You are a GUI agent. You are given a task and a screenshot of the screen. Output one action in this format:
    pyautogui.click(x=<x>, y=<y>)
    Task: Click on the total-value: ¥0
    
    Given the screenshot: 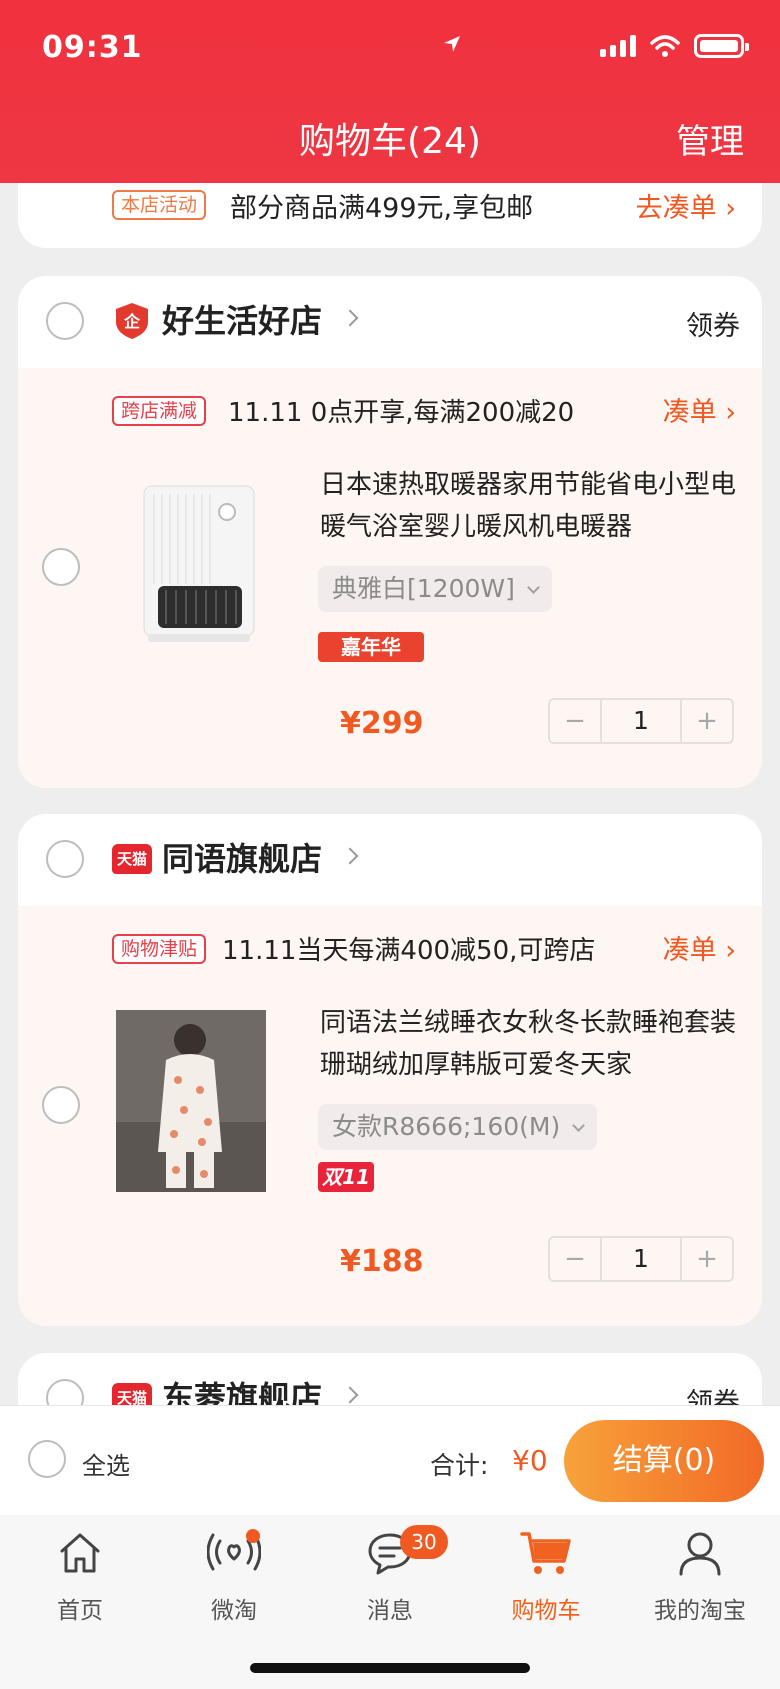 What is the action you would take?
    pyautogui.click(x=530, y=1460)
    